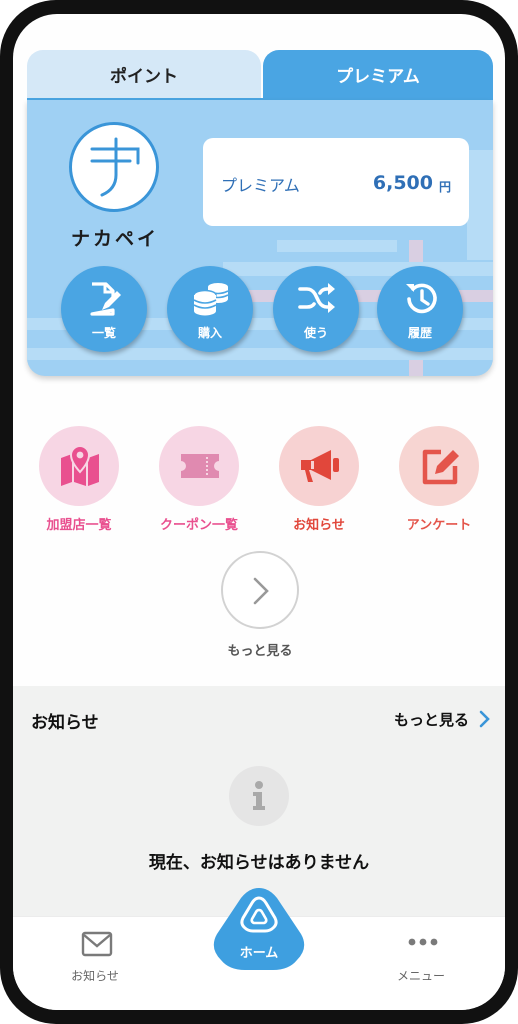 The width and height of the screenshot is (518, 1024). Describe the element at coordinates (315, 333) in the screenshot. I see `use-label: 使う` at that location.